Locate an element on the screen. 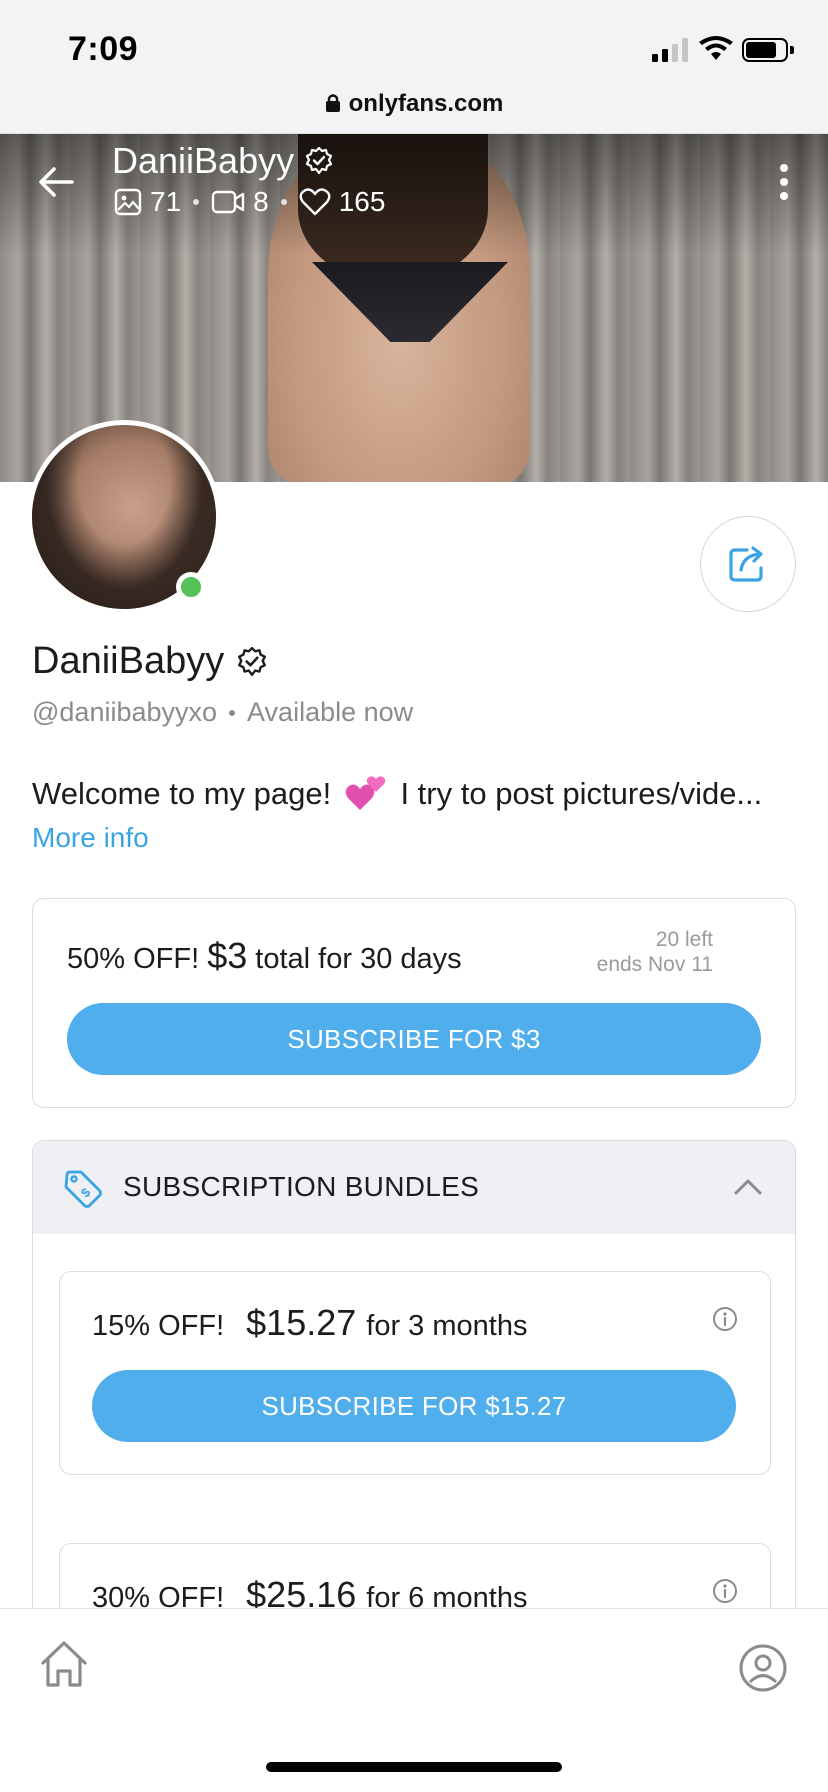 This screenshot has height=1792, width=828. chevron-up-icon is located at coordinates (748, 1186).